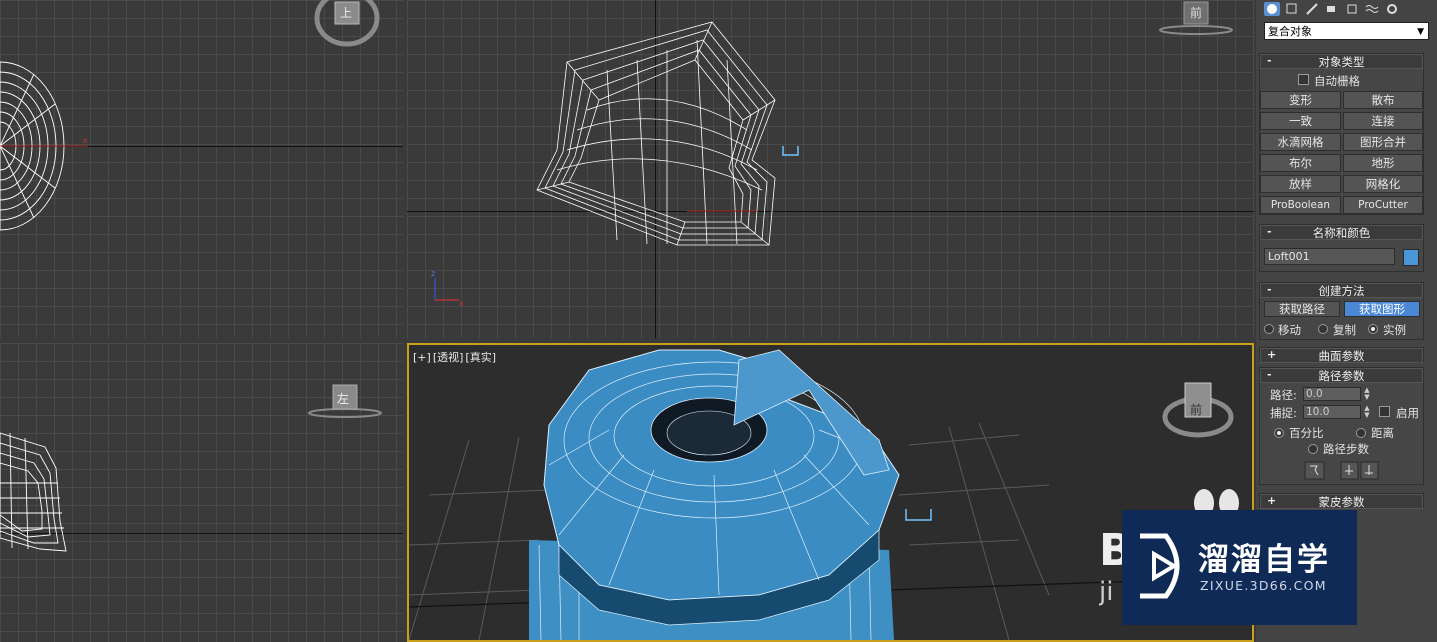 The width and height of the screenshot is (1437, 642). I want to click on spacewarps-tab-icon, so click(1372, 9).